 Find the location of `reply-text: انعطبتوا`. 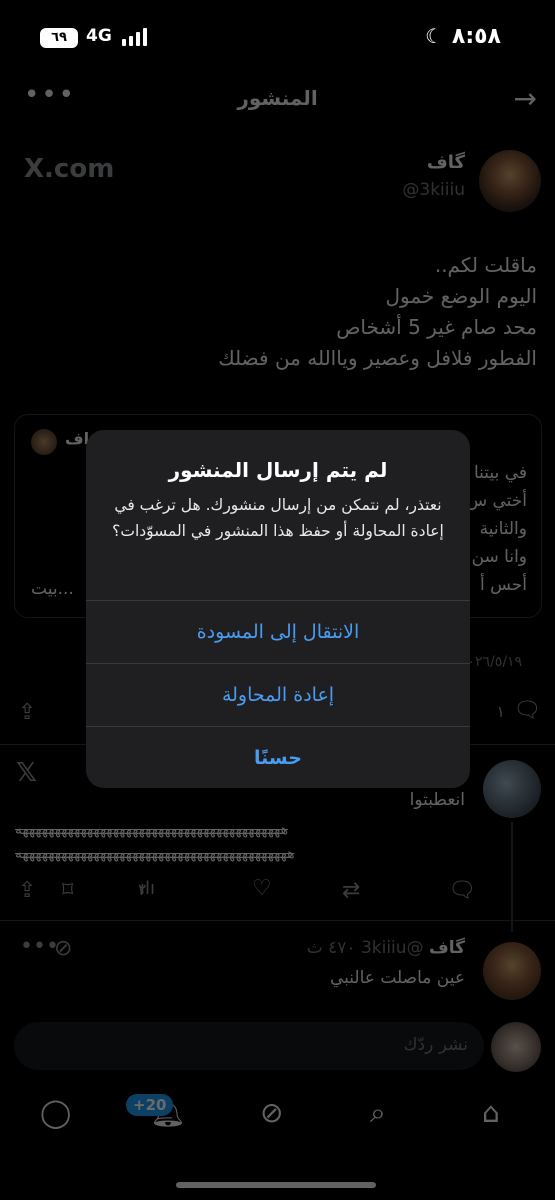

reply-text: انعطبتوا is located at coordinates (437, 800).